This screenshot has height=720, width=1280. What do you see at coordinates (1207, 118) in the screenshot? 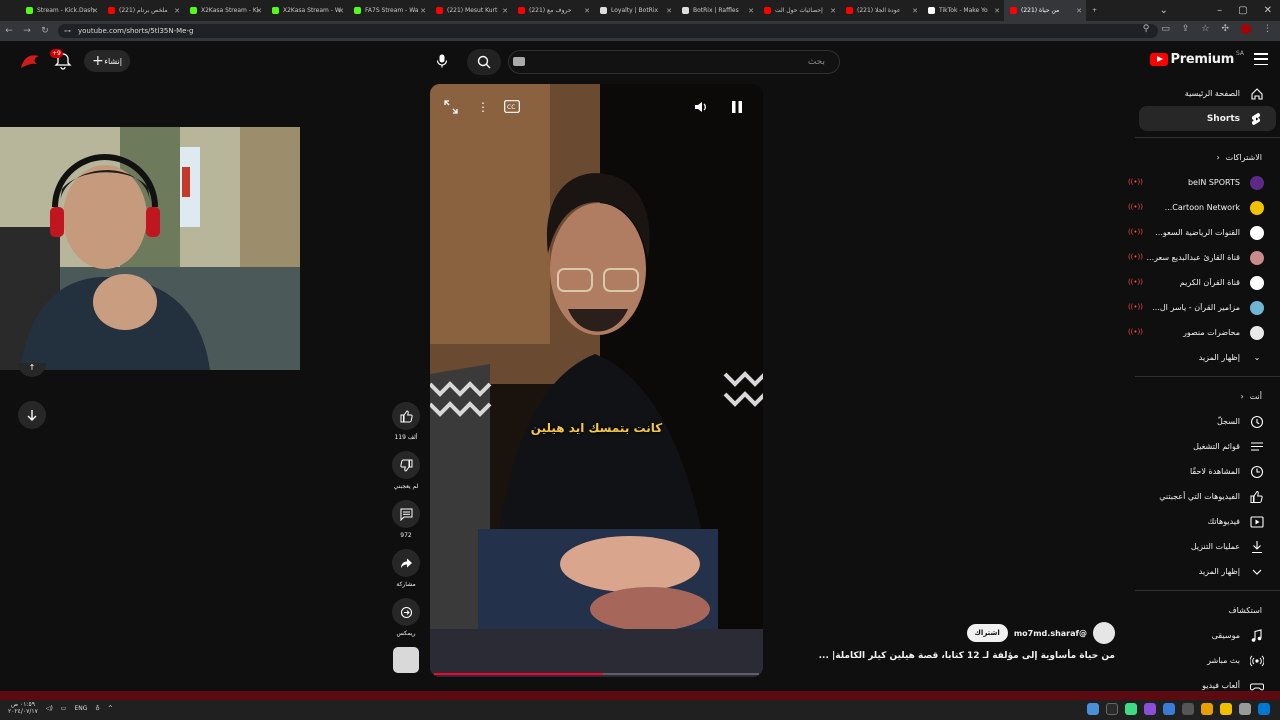
I see `sidebar-item: Shorts` at bounding box center [1207, 118].